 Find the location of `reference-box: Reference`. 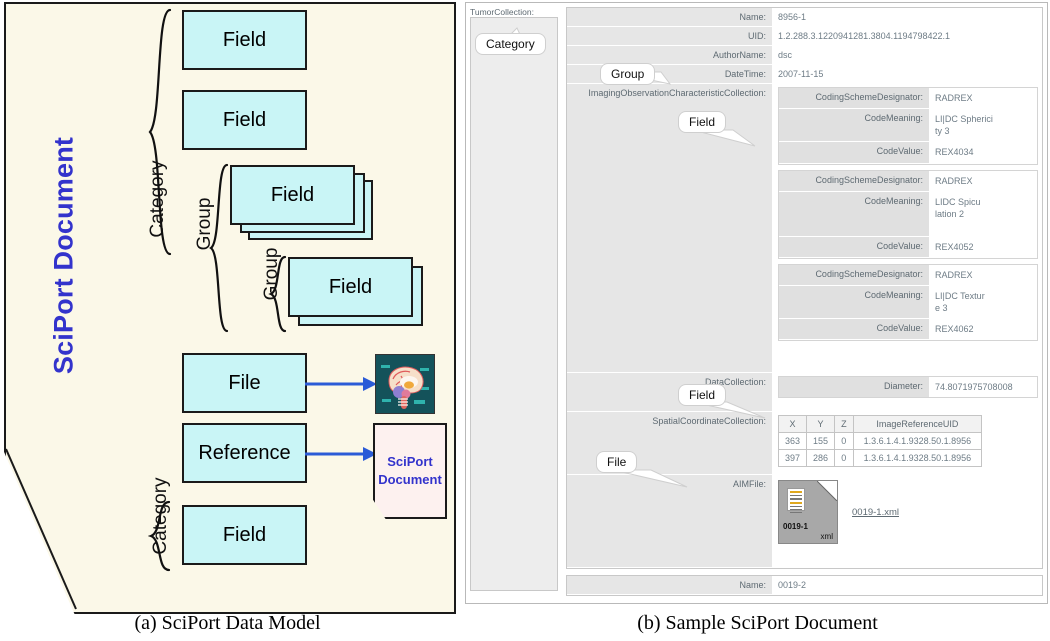

reference-box: Reference is located at coordinates (244, 453).